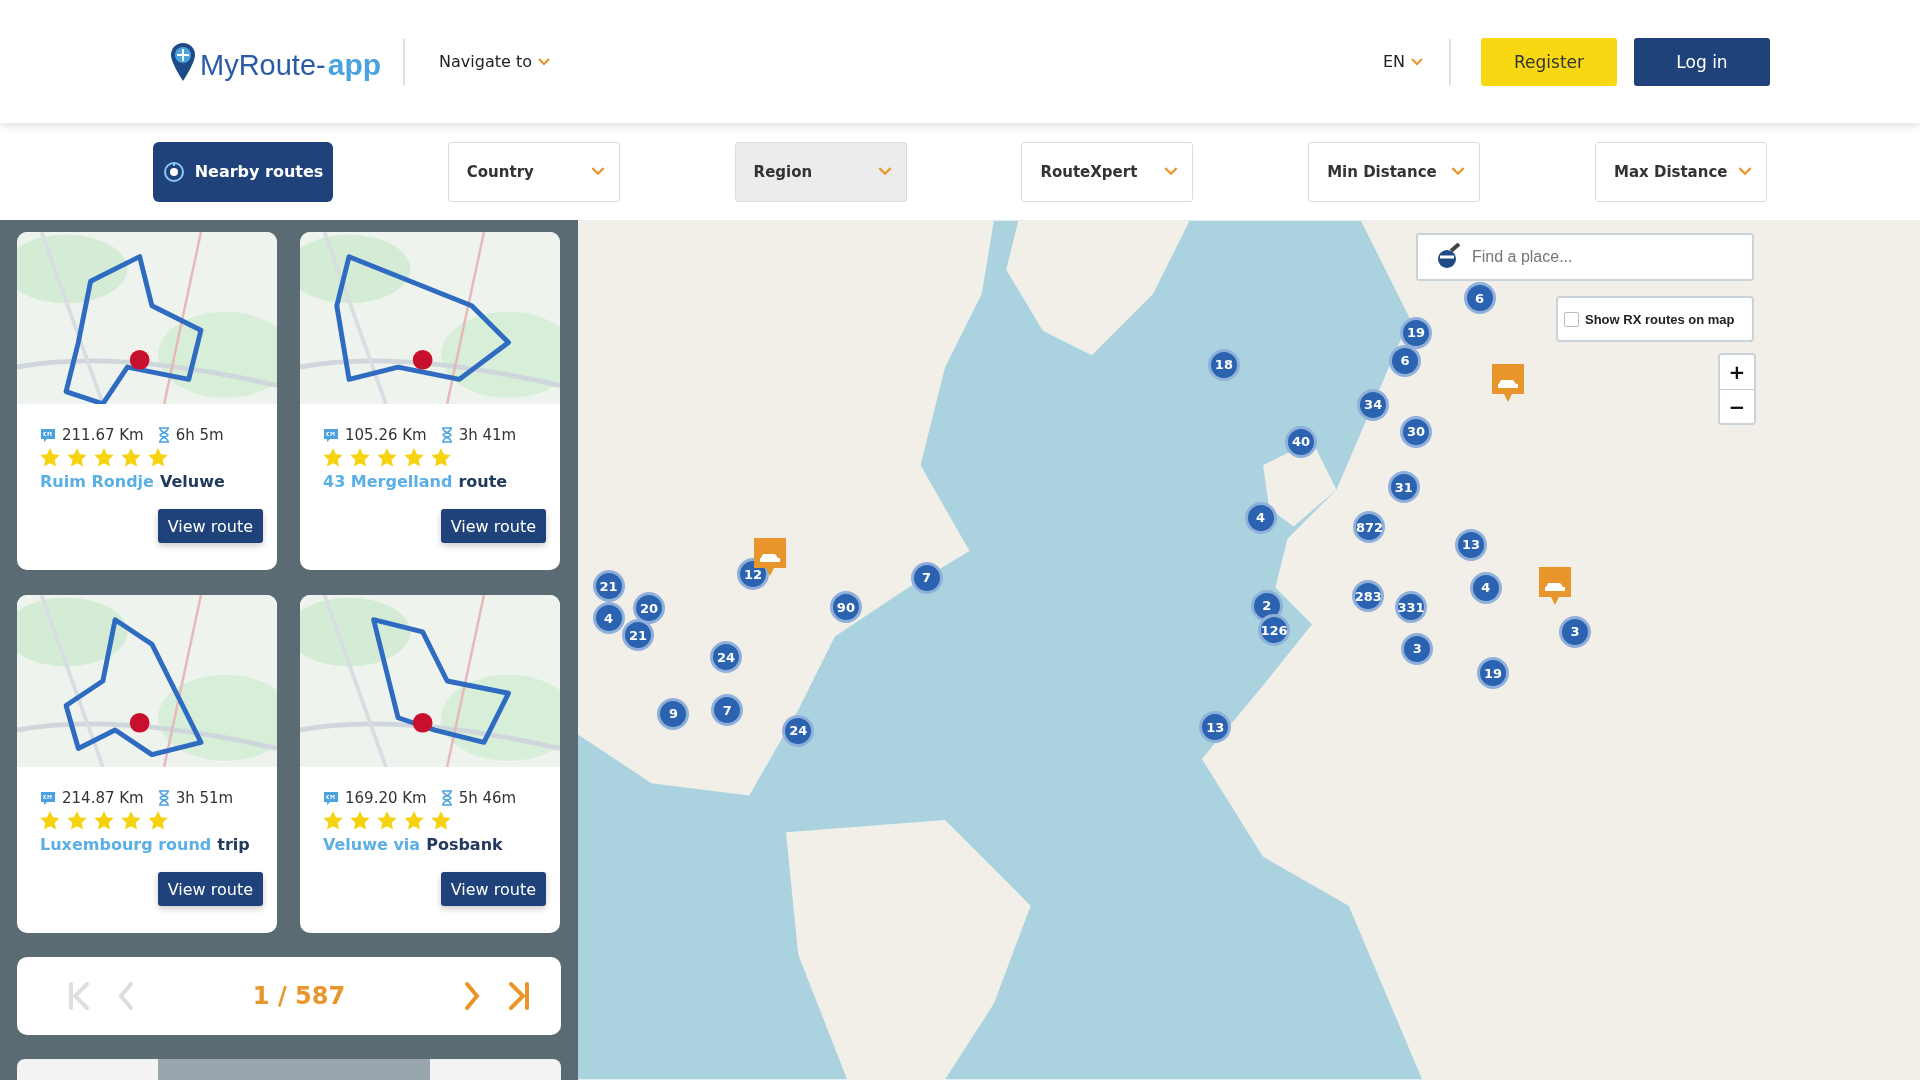  I want to click on rx-routes-toggle: Show RX routes on map, so click(1655, 319).